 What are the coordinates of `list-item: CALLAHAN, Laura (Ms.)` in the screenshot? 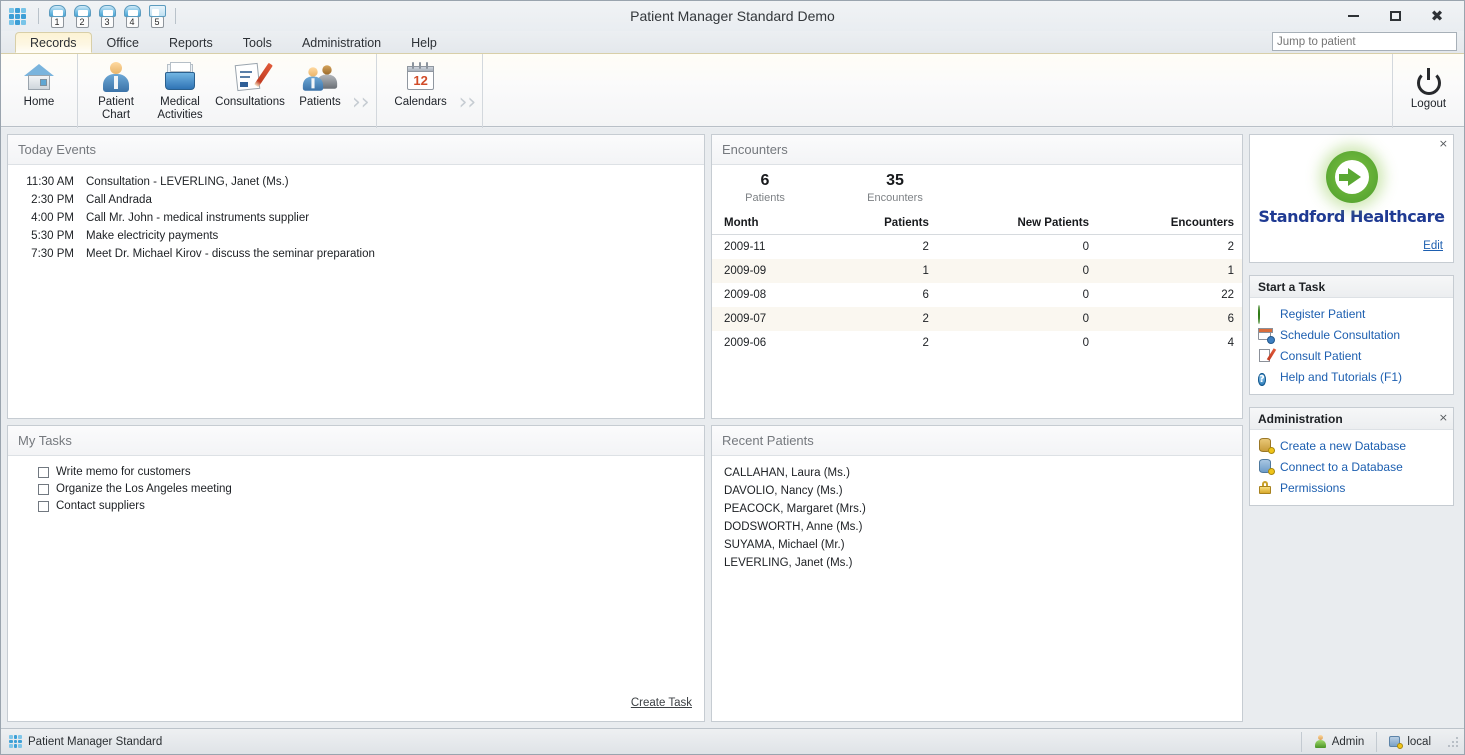 It's located at (977, 473).